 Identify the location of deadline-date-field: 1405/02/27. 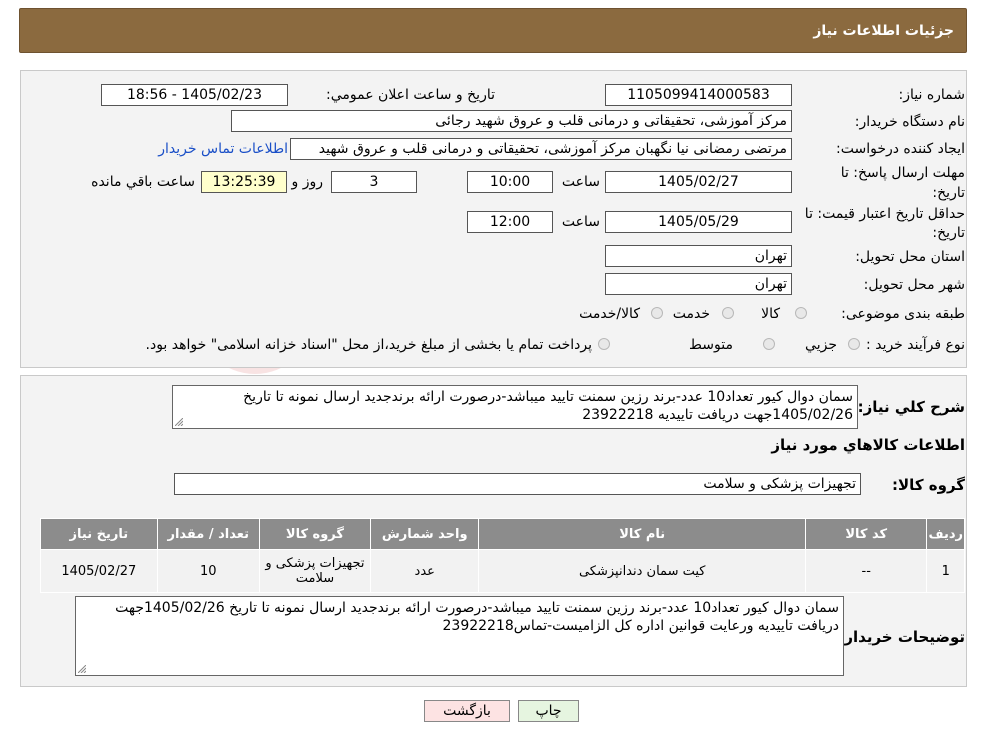
(698, 182).